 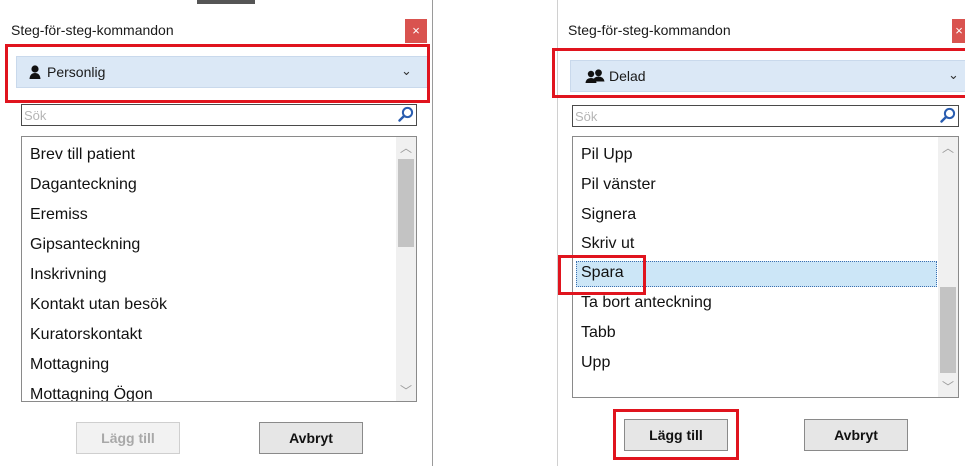 I want to click on top-decoration, so click(x=226, y=2).